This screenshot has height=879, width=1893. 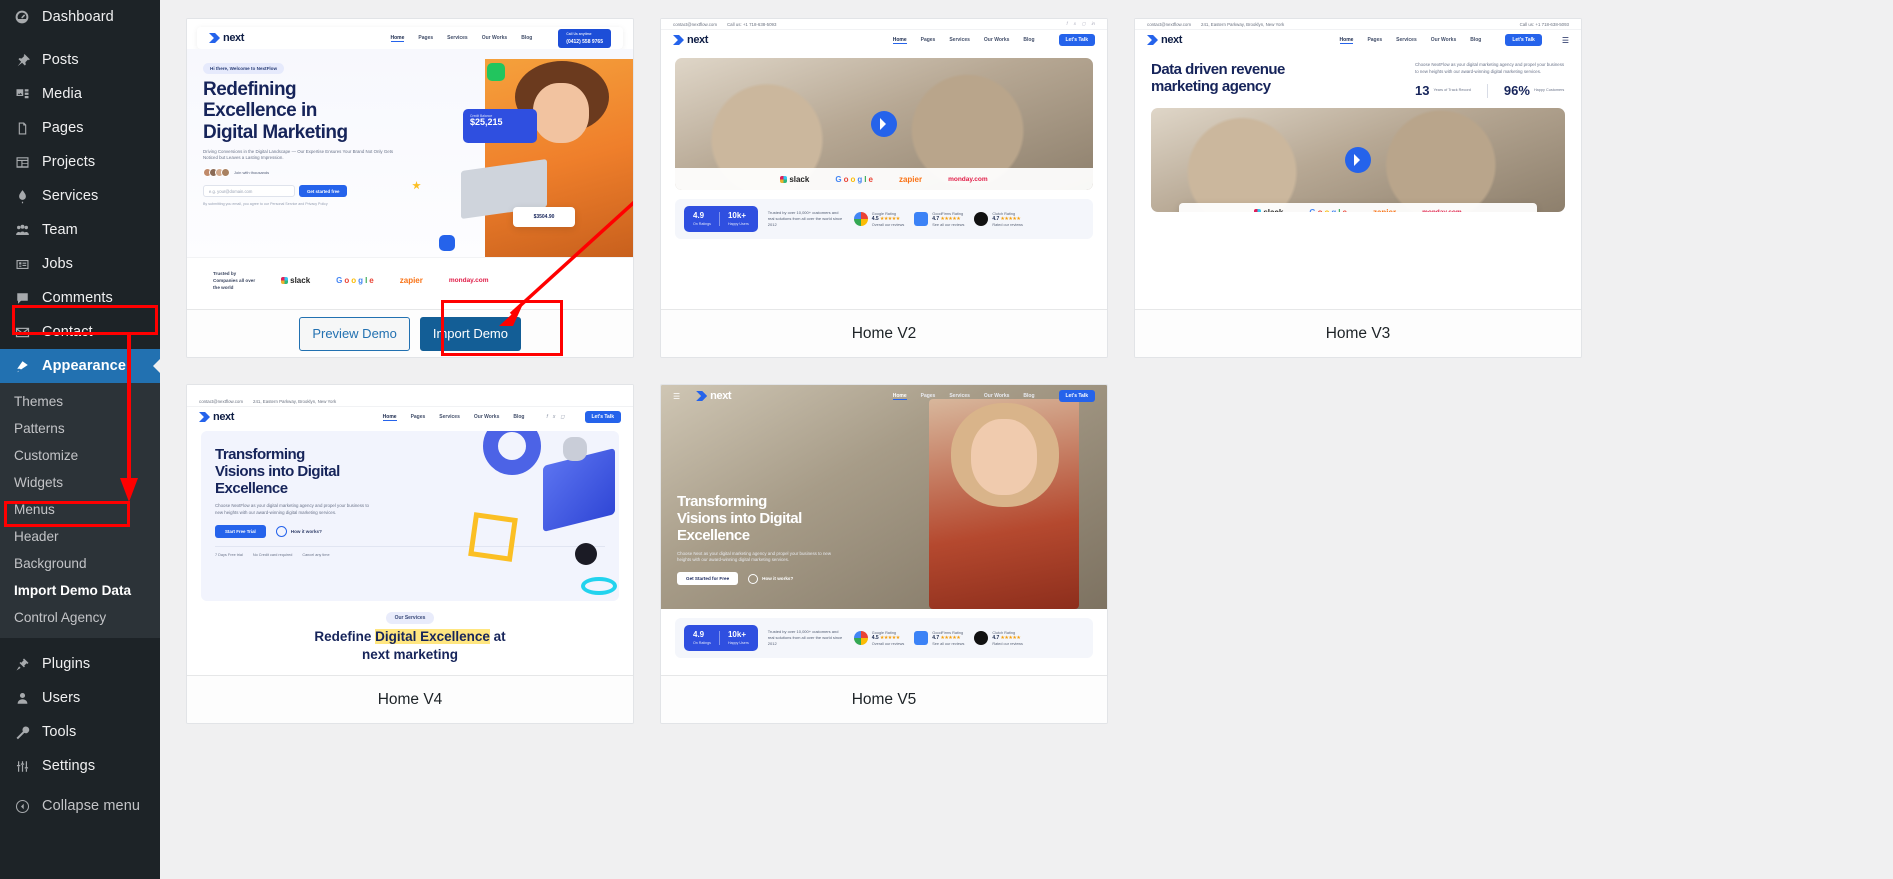 I want to click on comments-icon, so click(x=22, y=298).